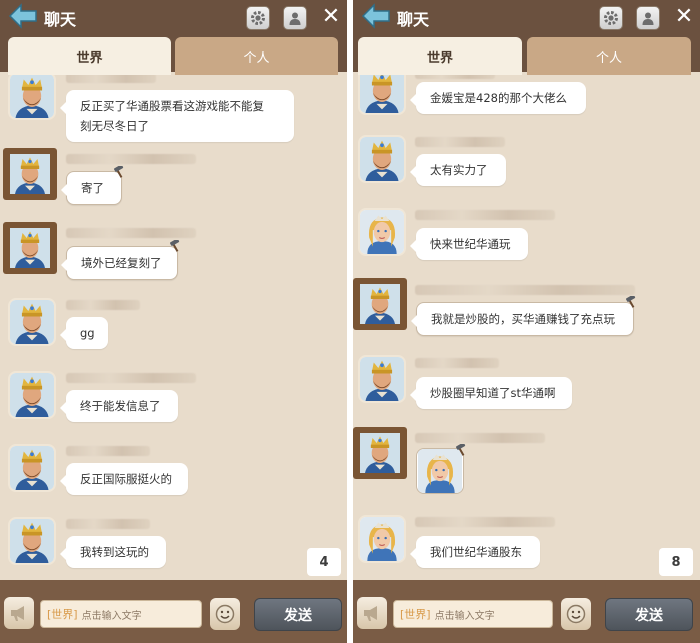 Image resolution: width=700 pixels, height=643 pixels. I want to click on message-text: 金媛宝是428的那个大佬么, so click(498, 98).